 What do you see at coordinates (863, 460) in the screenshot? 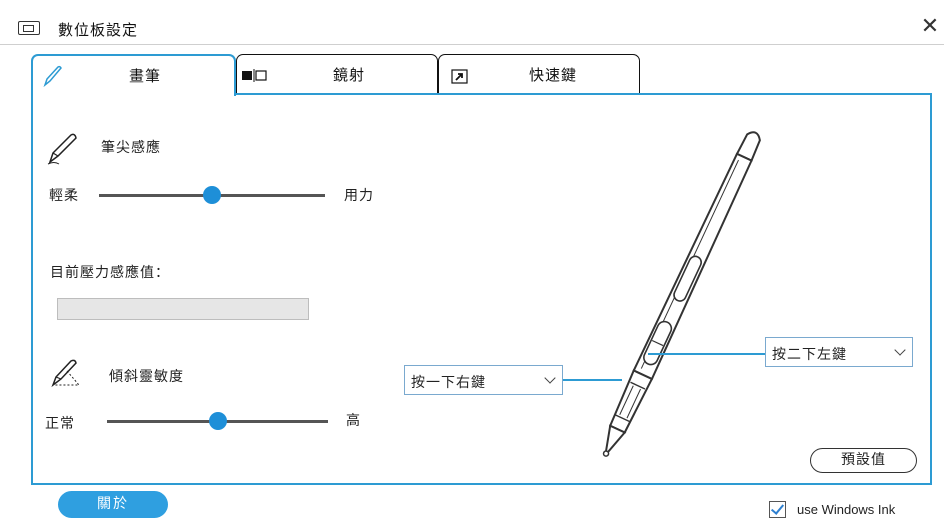
I see `default-button: 預設值` at bounding box center [863, 460].